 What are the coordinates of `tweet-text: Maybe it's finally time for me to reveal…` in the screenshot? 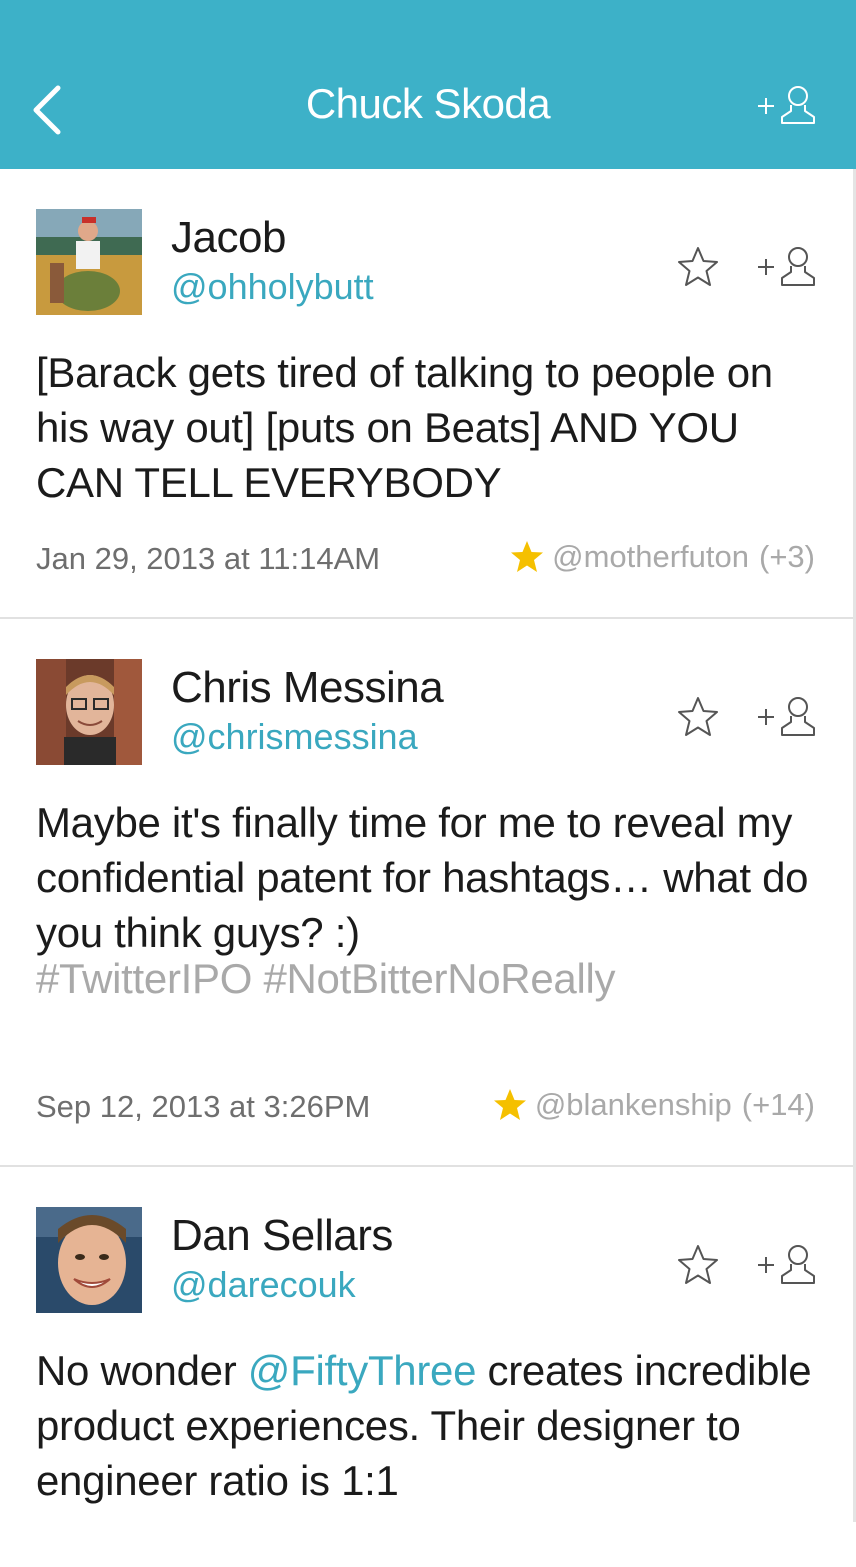 It's located at (422, 877).